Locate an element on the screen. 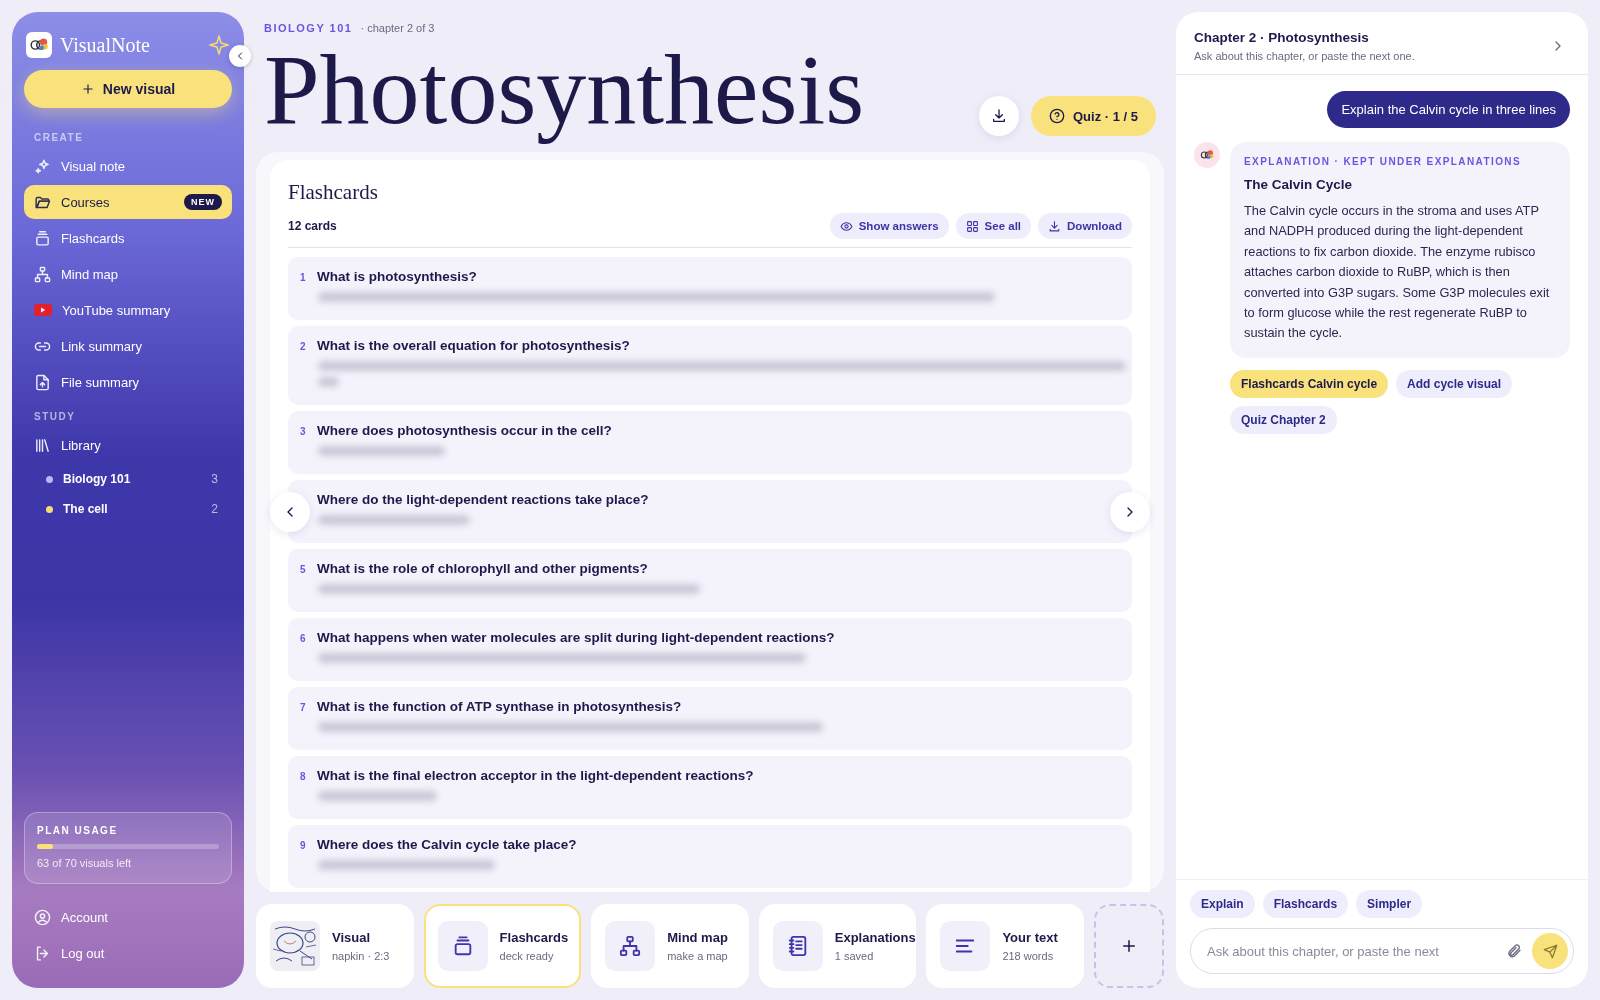 This screenshot has height=1000, width=1600. nav-item: YouTube summary is located at coordinates (128, 310).